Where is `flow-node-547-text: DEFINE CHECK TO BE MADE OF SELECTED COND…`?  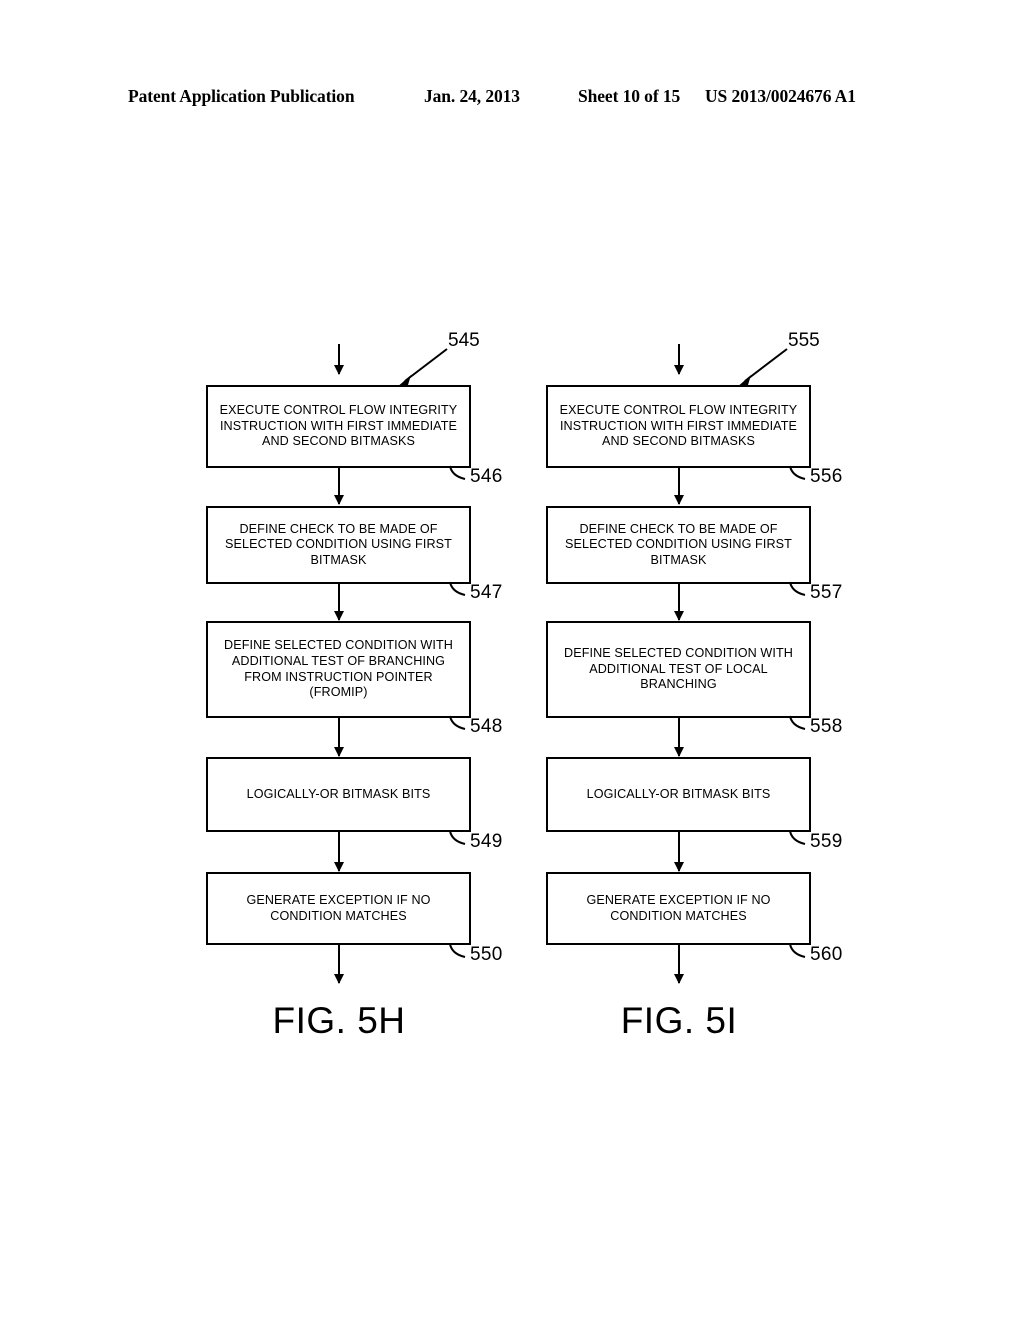 flow-node-547-text: DEFINE CHECK TO BE MADE OF SELECTED COND… is located at coordinates (338, 544).